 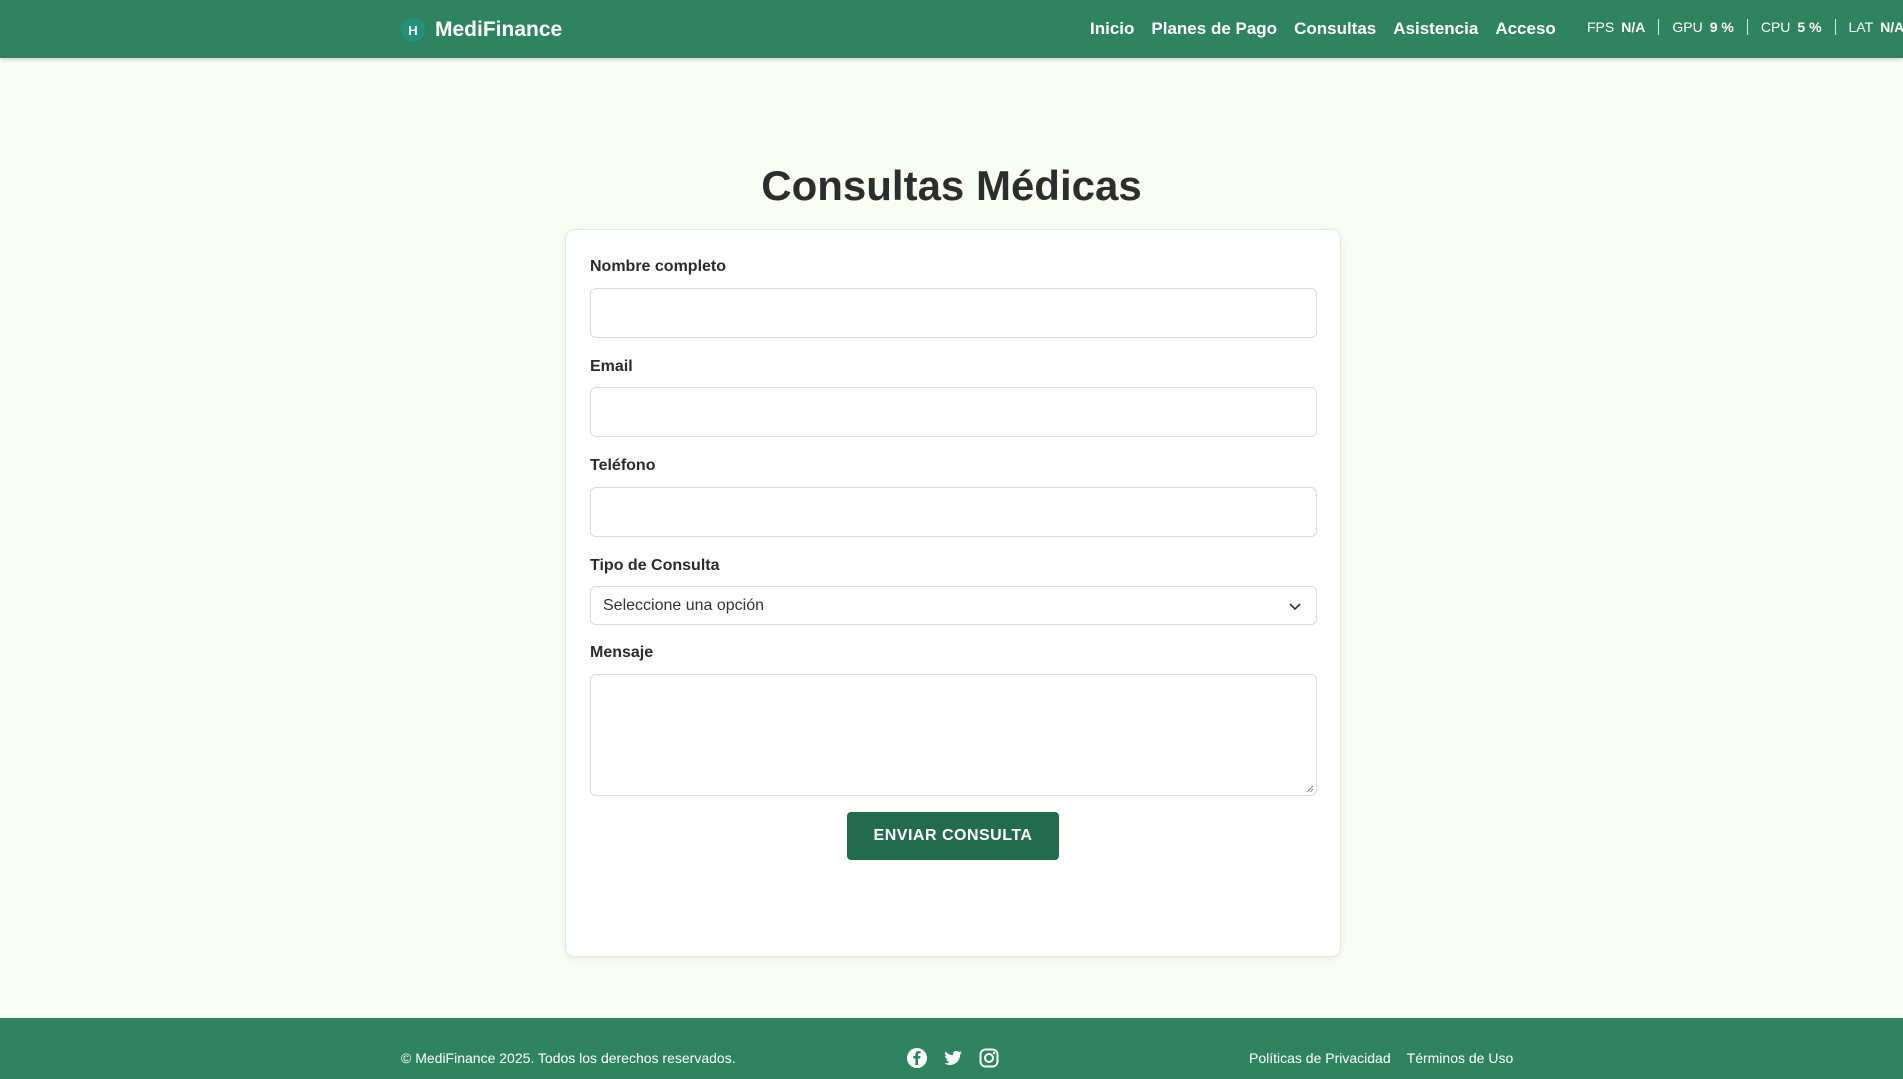 I want to click on facebook-icon, so click(x=917, y=1058).